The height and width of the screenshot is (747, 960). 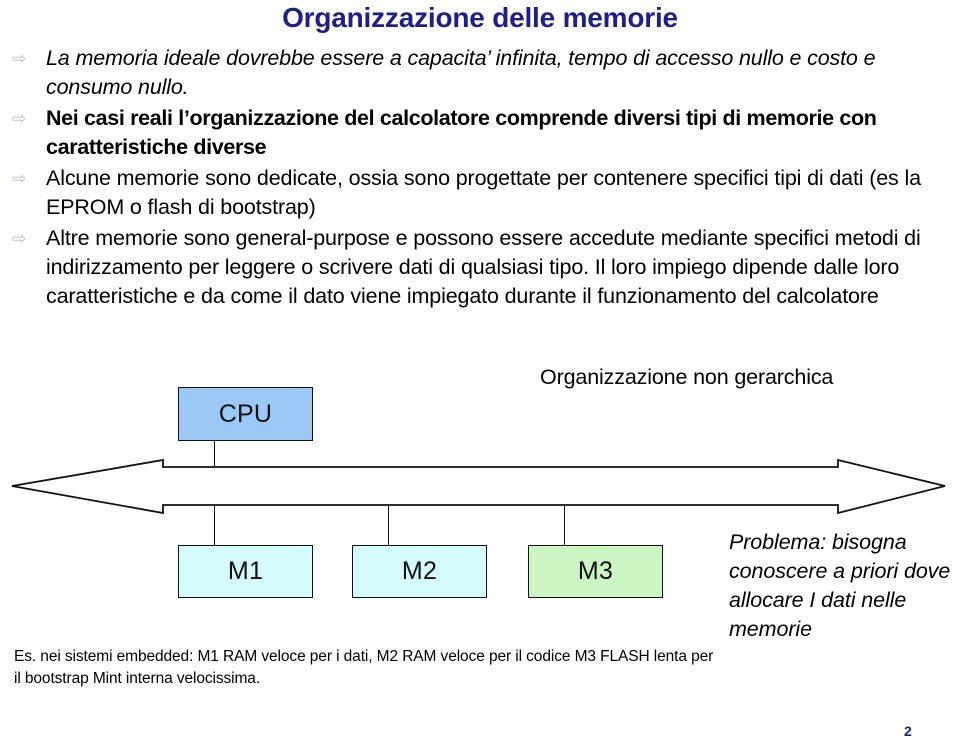 I want to click on page-number: 2, so click(x=908, y=731).